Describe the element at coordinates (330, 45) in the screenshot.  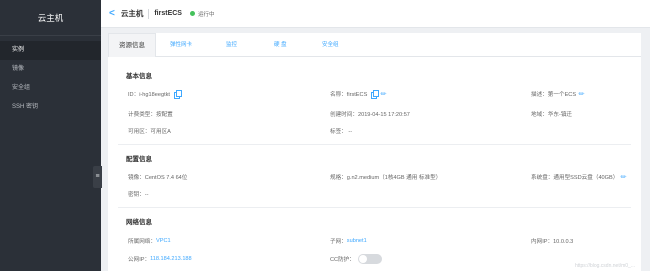
I see `tab-security-group: 安全组` at that location.